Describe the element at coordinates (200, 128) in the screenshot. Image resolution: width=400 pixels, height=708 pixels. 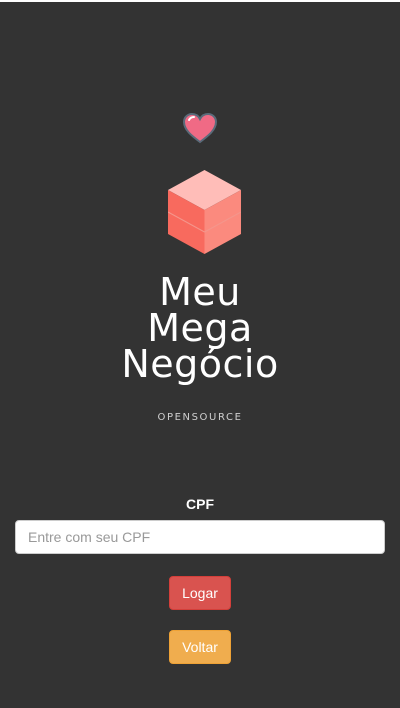
I see `heart-icon` at that location.